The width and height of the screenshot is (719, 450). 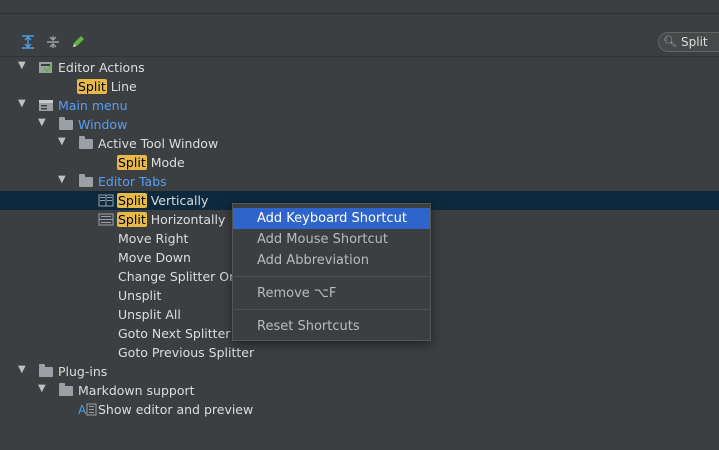 I want to click on tree-row-goto-previous-splitter: Goto Previous Splitter, so click(x=359, y=352).